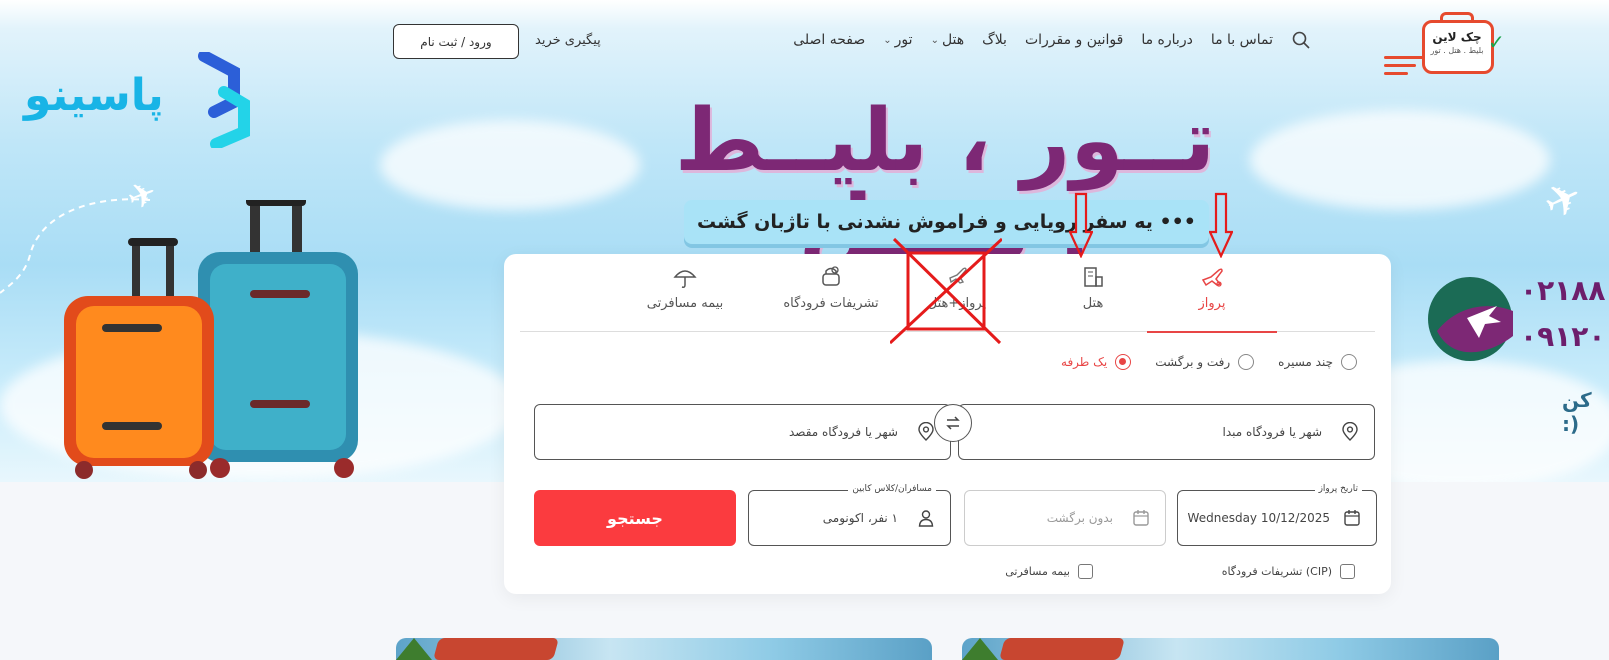 The width and height of the screenshot is (1609, 660). I want to click on nav-tour: تور ⌄, so click(897, 40).